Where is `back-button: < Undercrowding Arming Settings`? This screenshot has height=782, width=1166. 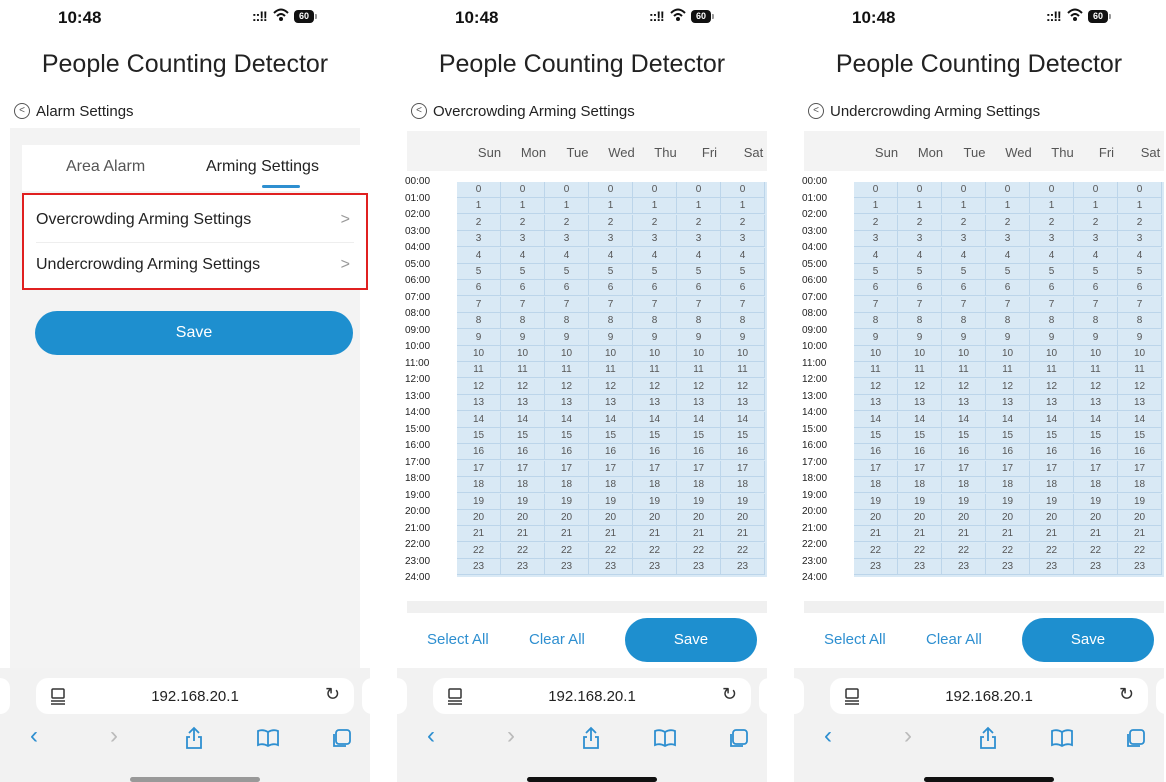 back-button: < Undercrowding Arming Settings is located at coordinates (924, 111).